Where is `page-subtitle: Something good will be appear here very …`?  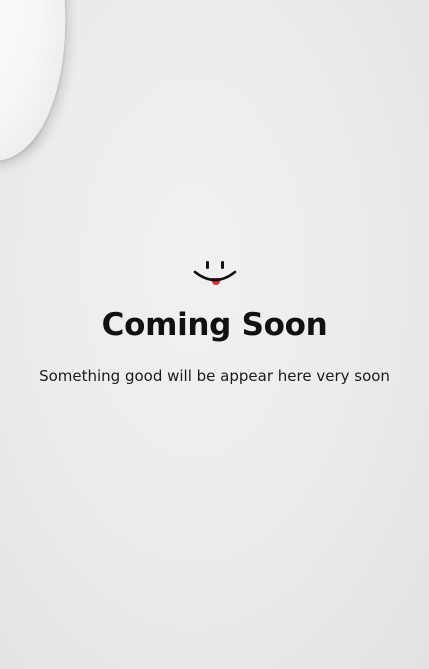
page-subtitle: Something good will be appear here very … is located at coordinates (214, 376).